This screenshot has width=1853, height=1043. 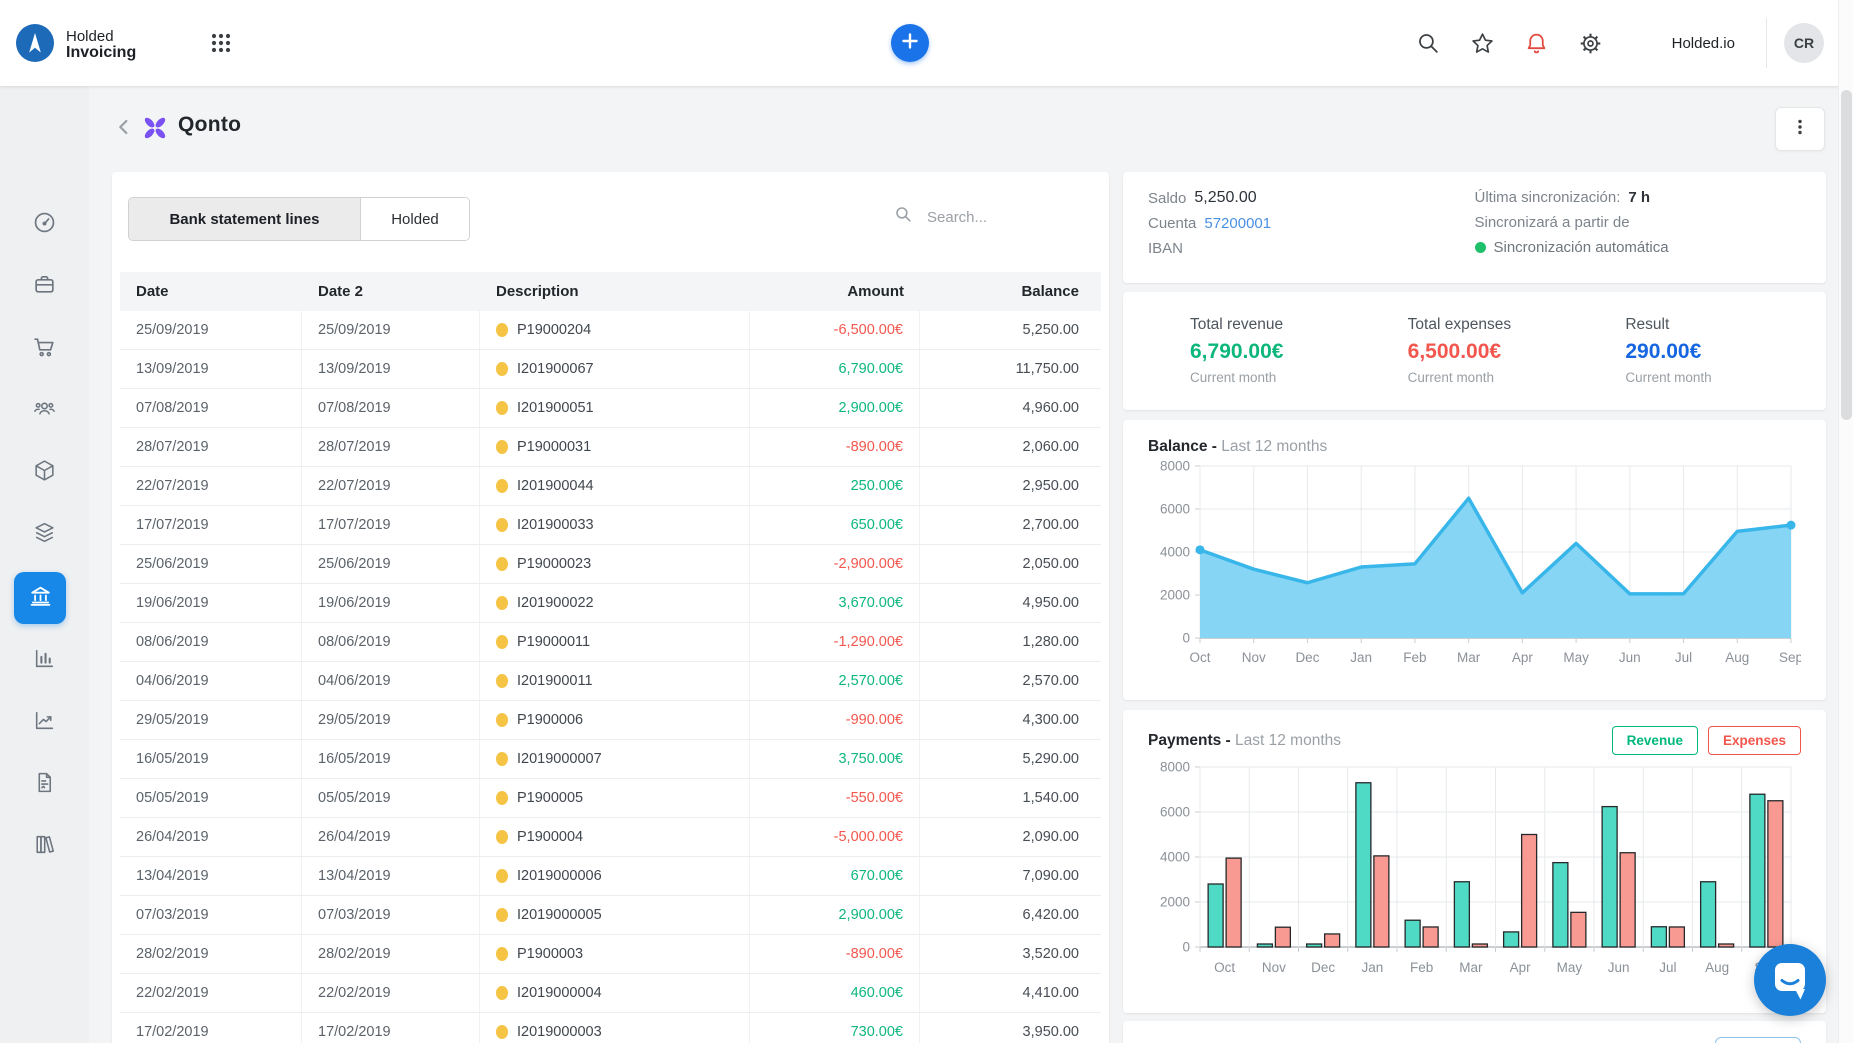 What do you see at coordinates (1758, 1040) in the screenshot?
I see `results-toggle-button` at bounding box center [1758, 1040].